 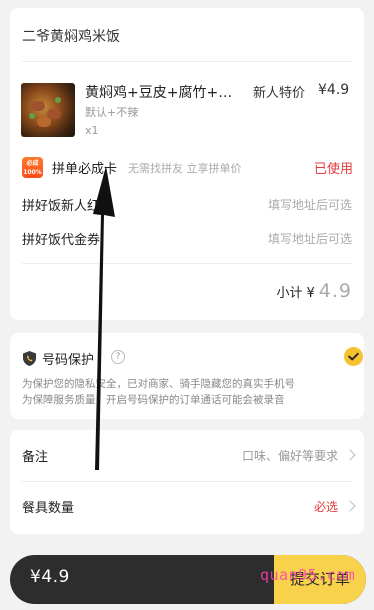 What do you see at coordinates (50, 577) in the screenshot?
I see `order-total: ¥4.9` at bounding box center [50, 577].